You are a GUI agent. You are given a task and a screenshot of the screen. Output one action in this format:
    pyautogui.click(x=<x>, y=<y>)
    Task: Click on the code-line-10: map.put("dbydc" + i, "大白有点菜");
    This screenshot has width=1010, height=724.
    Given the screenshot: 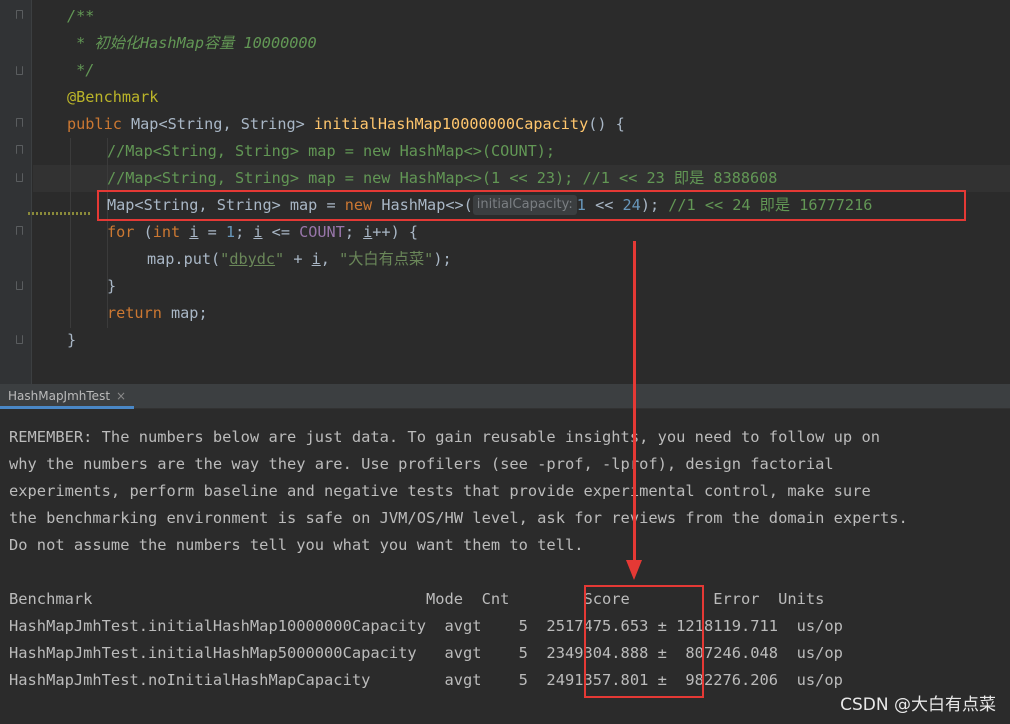 What is the action you would take?
    pyautogui.click(x=299, y=259)
    